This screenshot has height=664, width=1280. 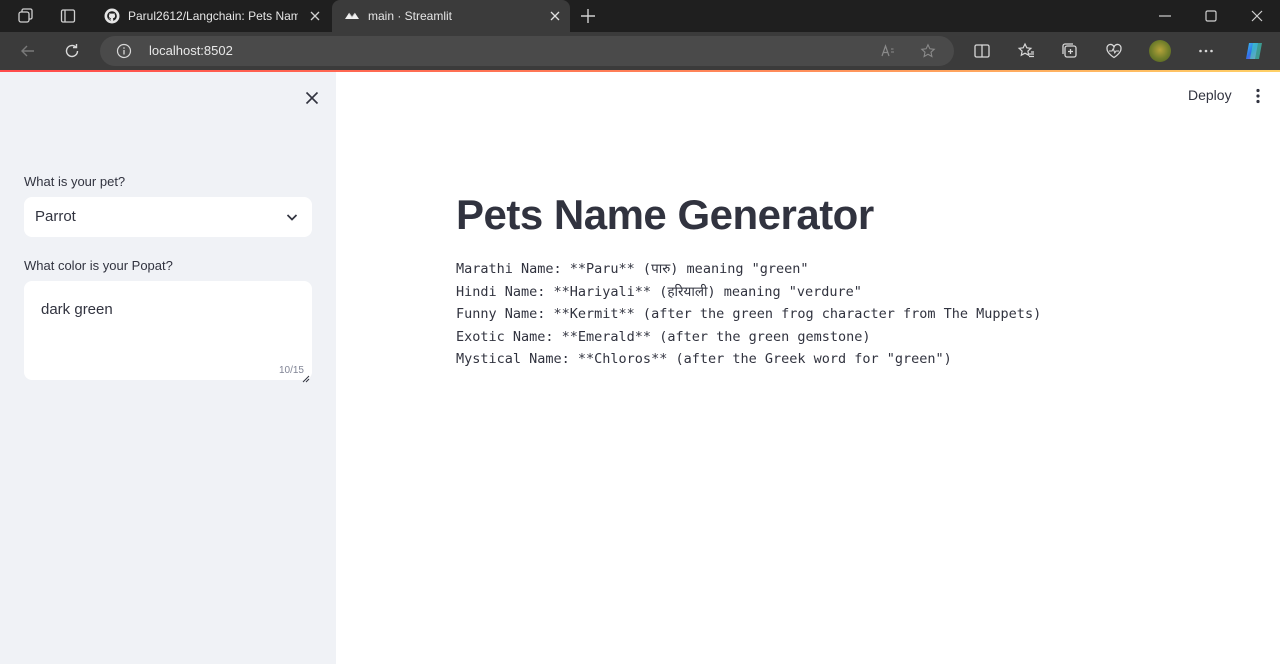 I want to click on browser-toolbar: localhost:8502, so click(x=640, y=51).